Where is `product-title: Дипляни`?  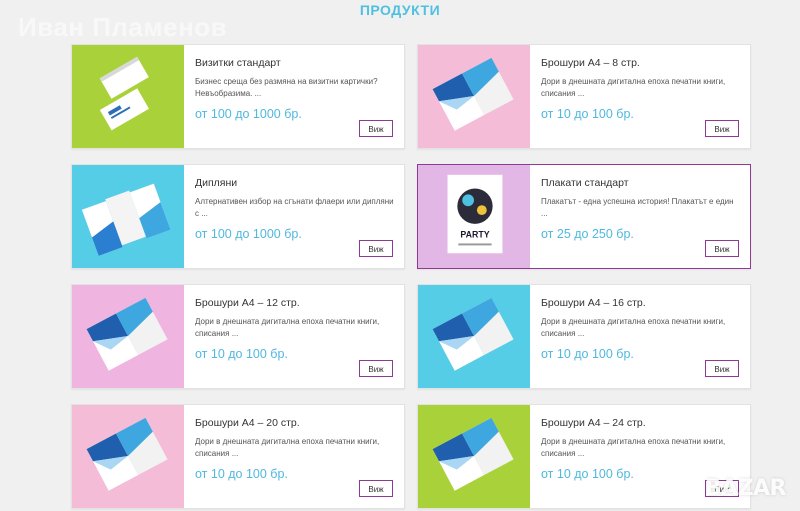 product-title: Дипляни is located at coordinates (294, 183).